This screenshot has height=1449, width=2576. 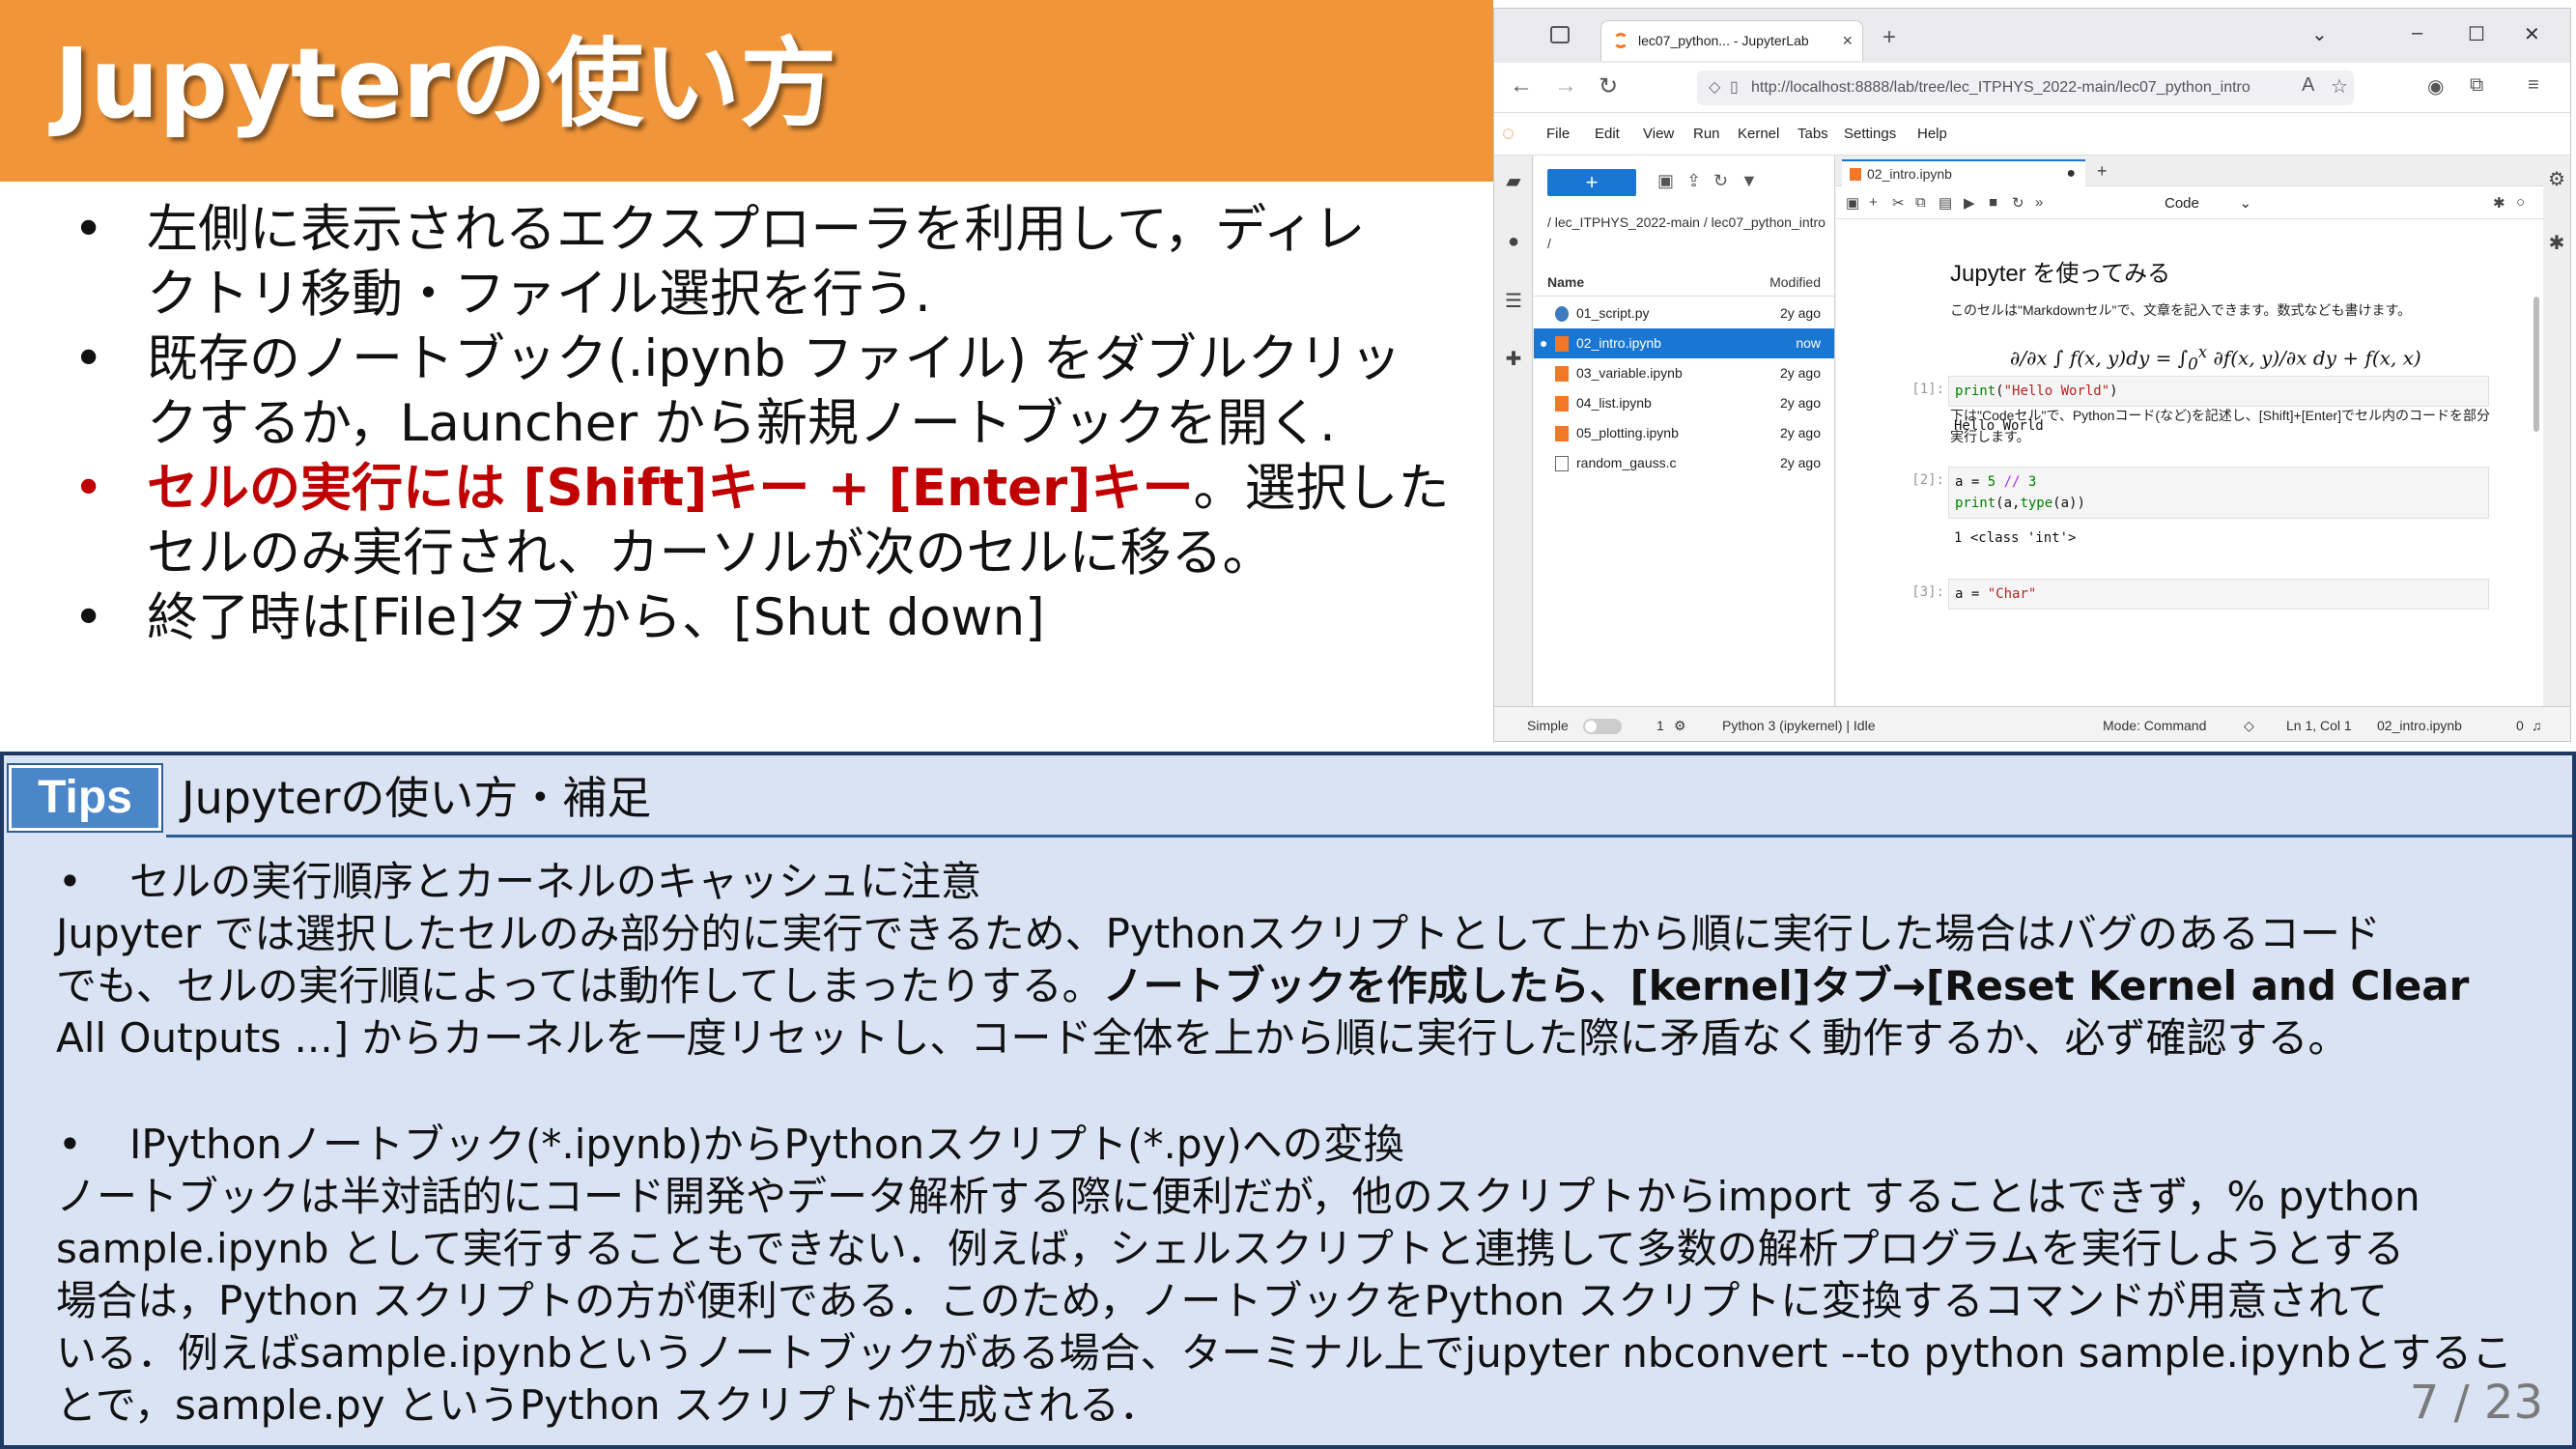 What do you see at coordinates (1693, 181) in the screenshot?
I see `upload-icon: ⇪` at bounding box center [1693, 181].